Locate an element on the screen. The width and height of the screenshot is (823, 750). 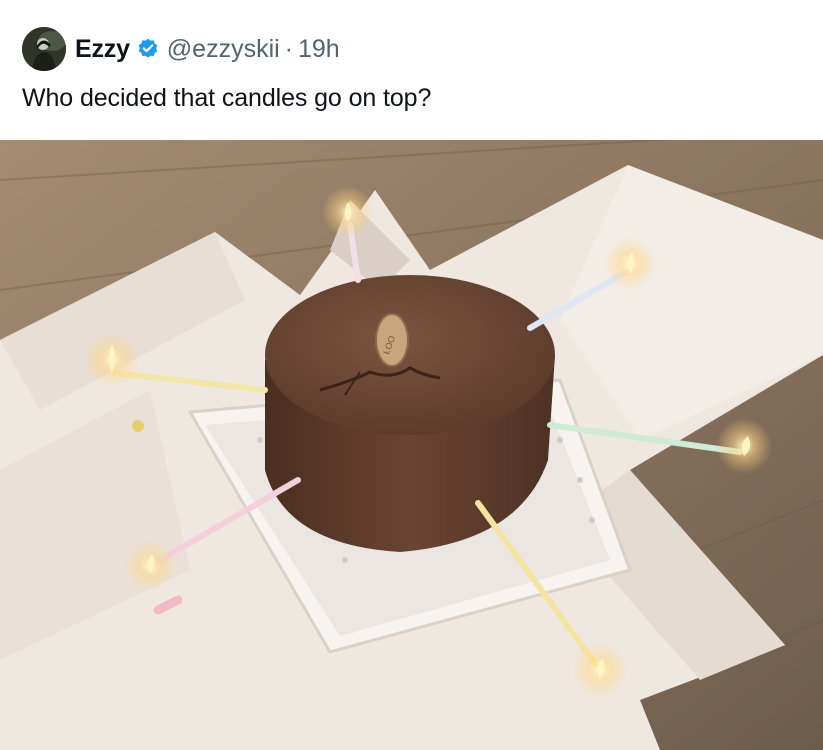
avatar-image is located at coordinates (44, 49).